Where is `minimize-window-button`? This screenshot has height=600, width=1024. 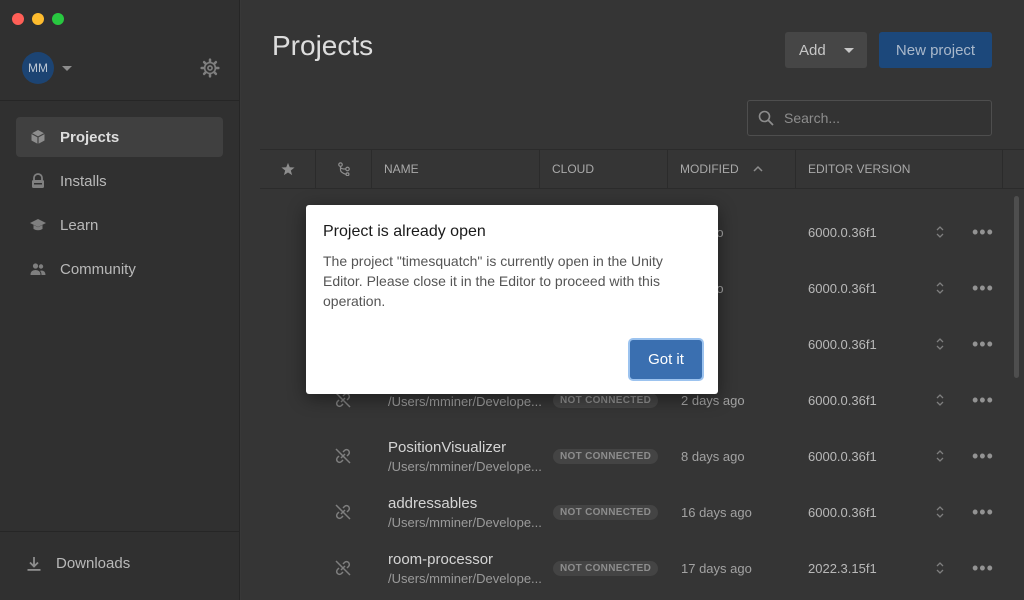
minimize-window-button is located at coordinates (38, 19).